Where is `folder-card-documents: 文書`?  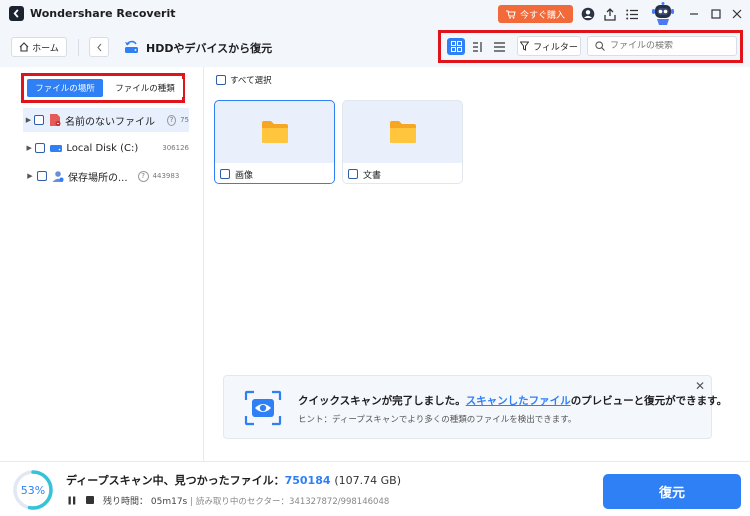
folder-card-documents: 文書 is located at coordinates (402, 142).